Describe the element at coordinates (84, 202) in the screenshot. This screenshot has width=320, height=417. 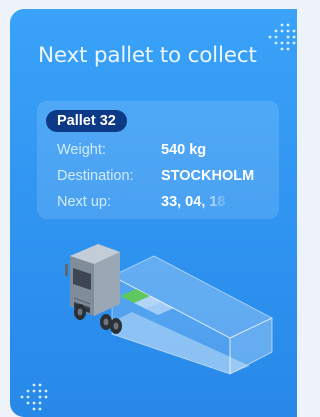
I see `next-up-label: Next up:` at that location.